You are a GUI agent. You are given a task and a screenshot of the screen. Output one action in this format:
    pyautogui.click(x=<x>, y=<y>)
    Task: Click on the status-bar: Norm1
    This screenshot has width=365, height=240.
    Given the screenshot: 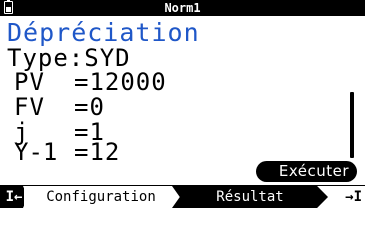 What is the action you would take?
    pyautogui.click(x=182, y=8)
    